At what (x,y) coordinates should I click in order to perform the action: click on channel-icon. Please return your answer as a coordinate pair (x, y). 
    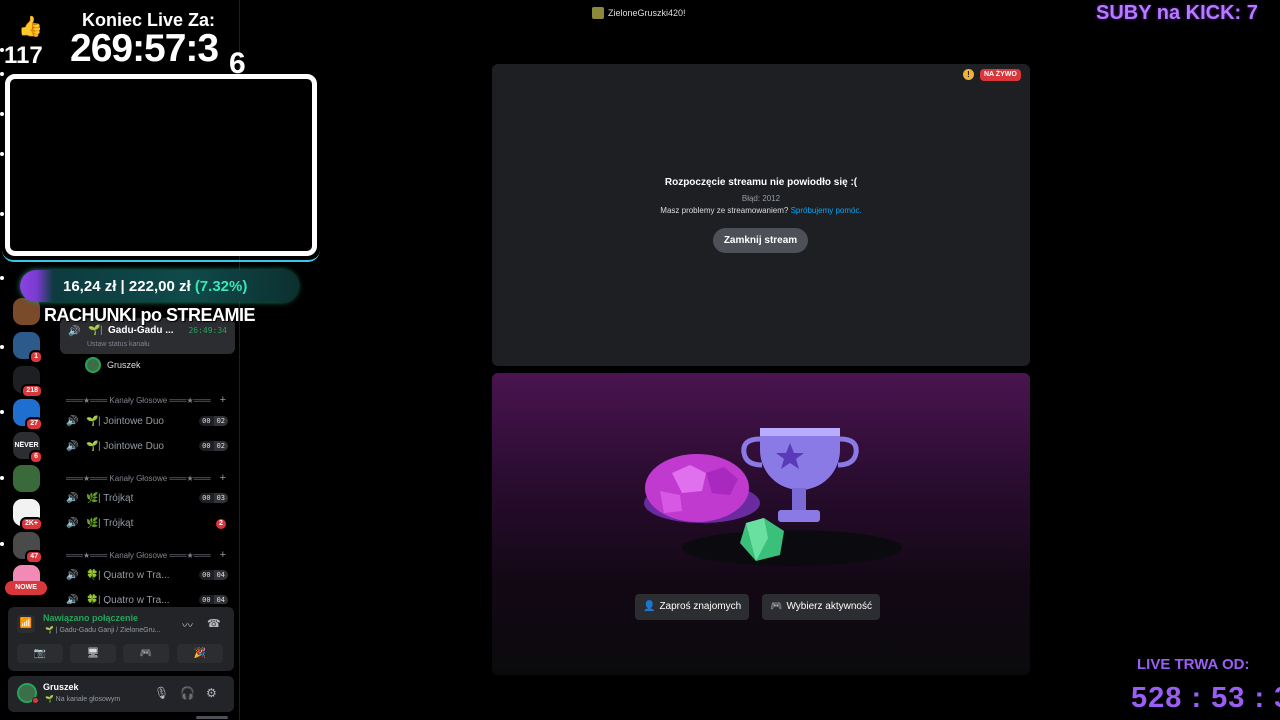
    Looking at the image, I should click on (598, 12).